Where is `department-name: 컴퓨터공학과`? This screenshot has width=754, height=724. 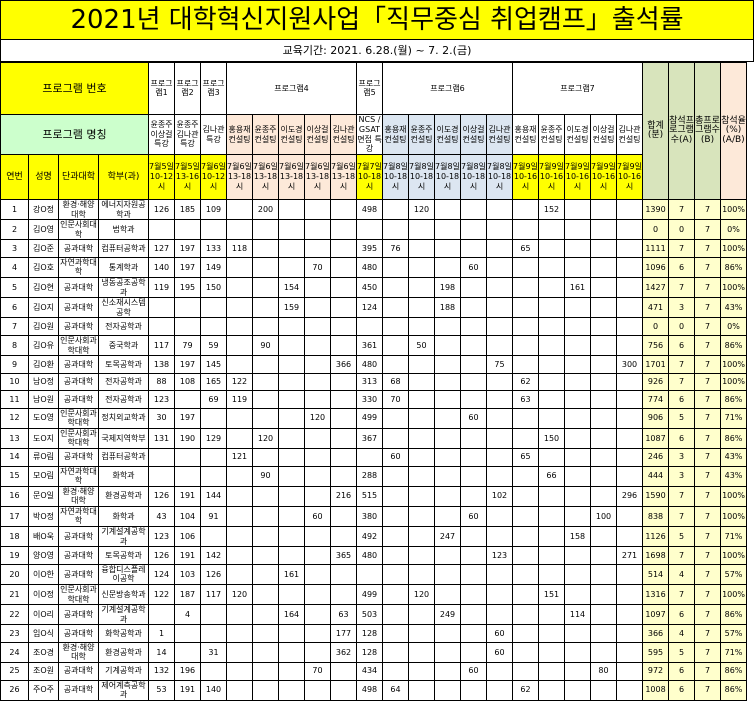 department-name: 컴퓨터공학과 is located at coordinates (123, 248).